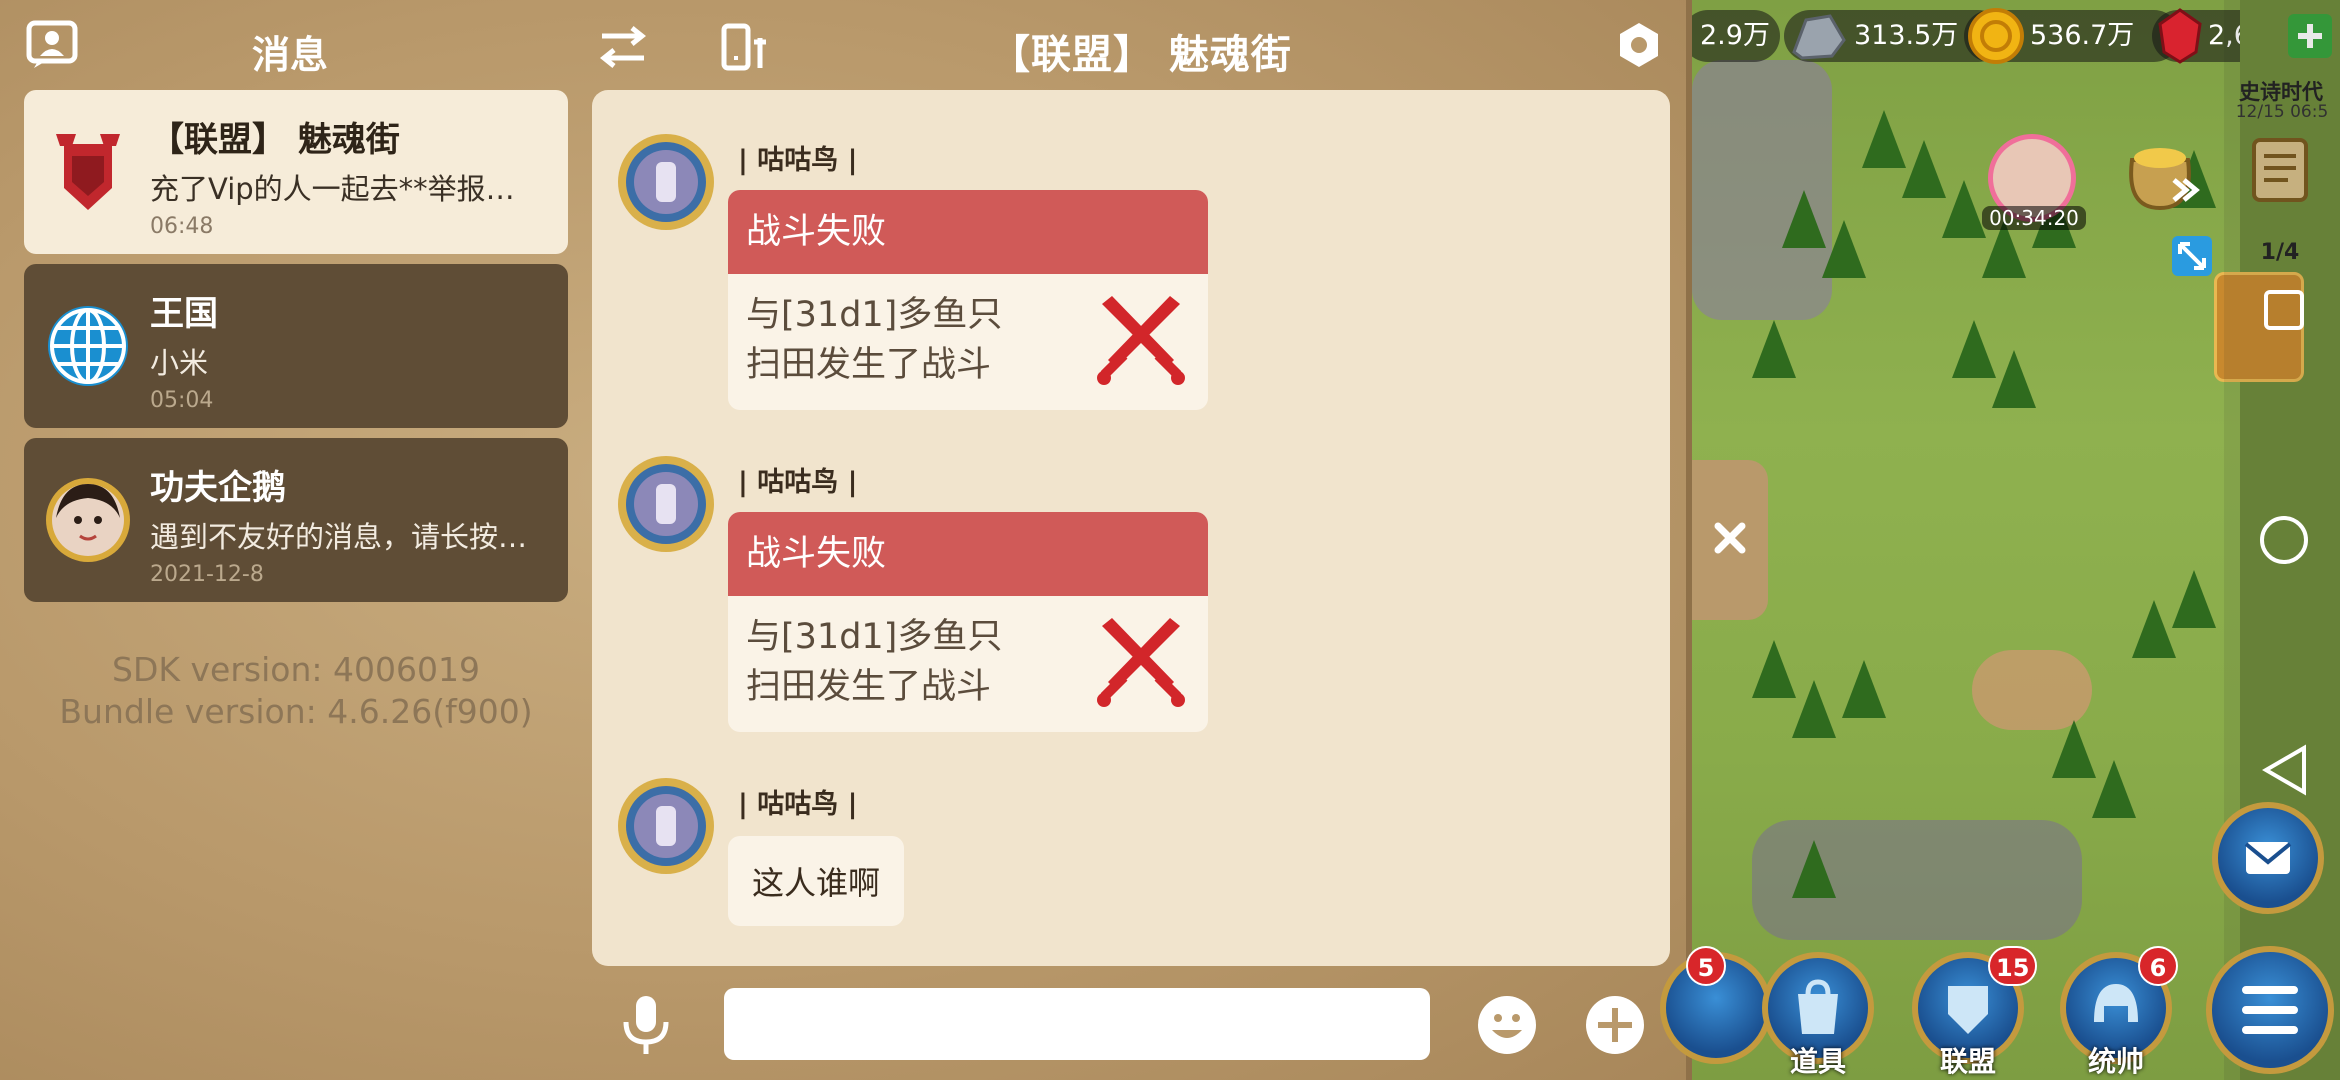 This screenshot has height=1080, width=2340. I want to click on text-message-bubble: 这人谁啊, so click(816, 881).